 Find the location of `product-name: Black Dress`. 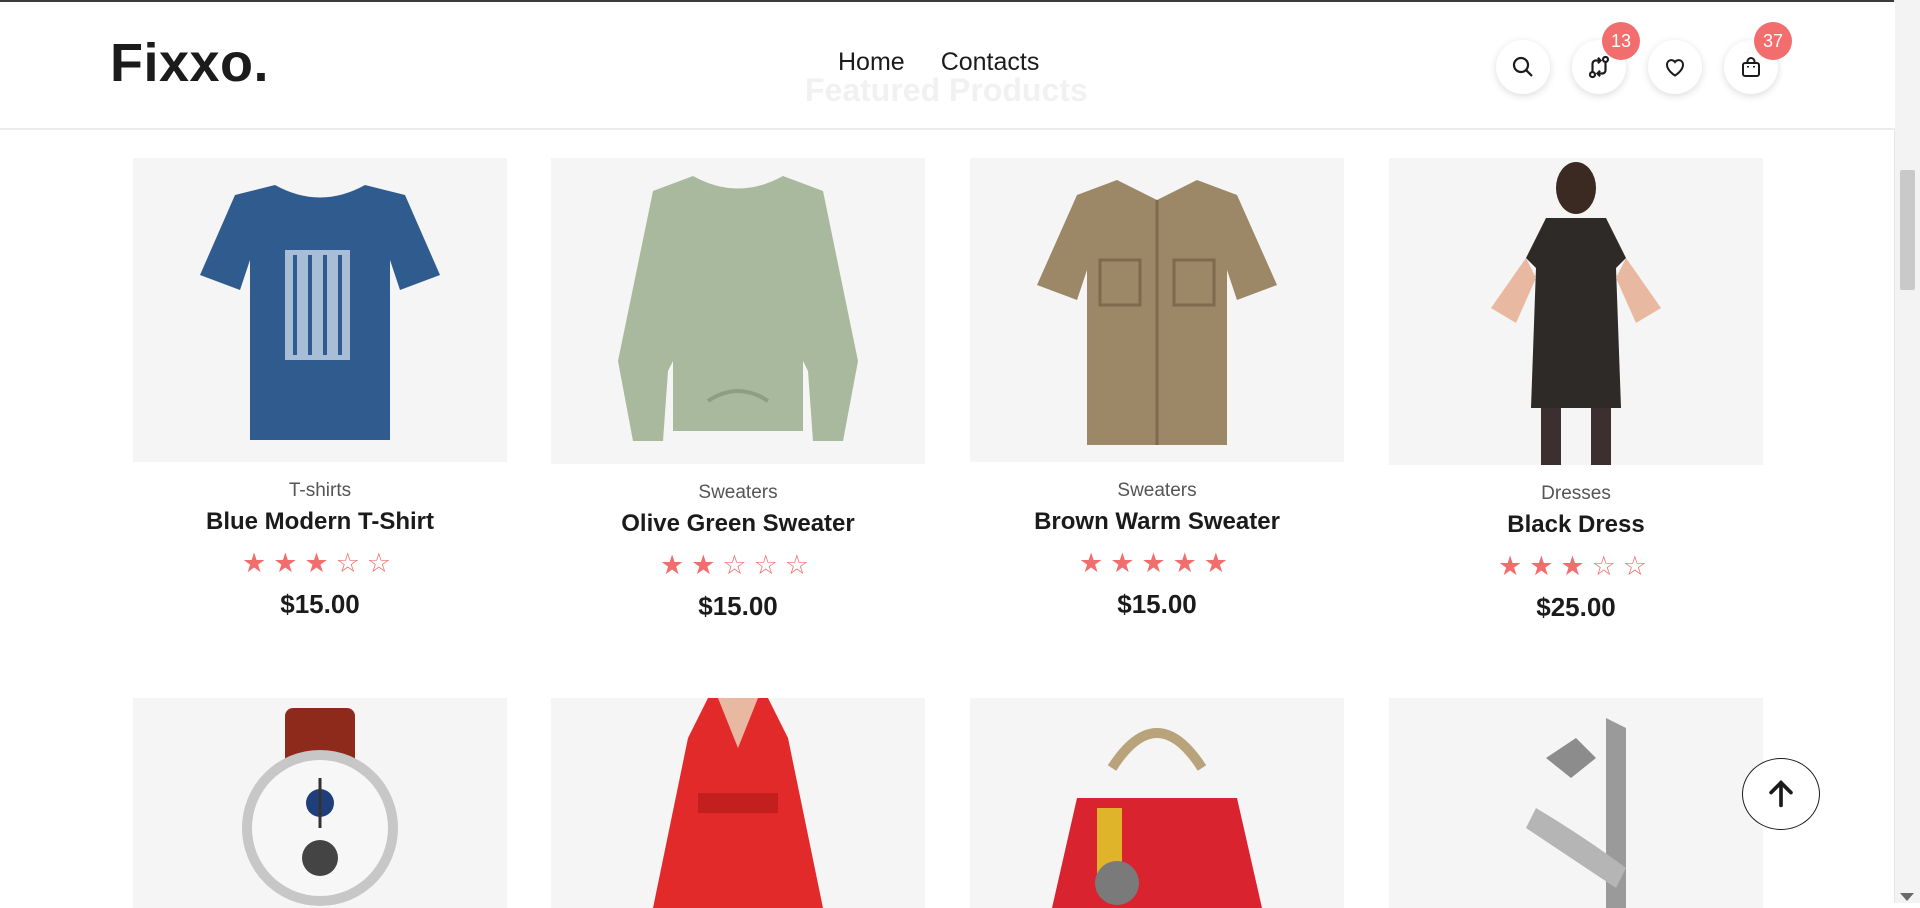

product-name: Black Dress is located at coordinates (1576, 525).